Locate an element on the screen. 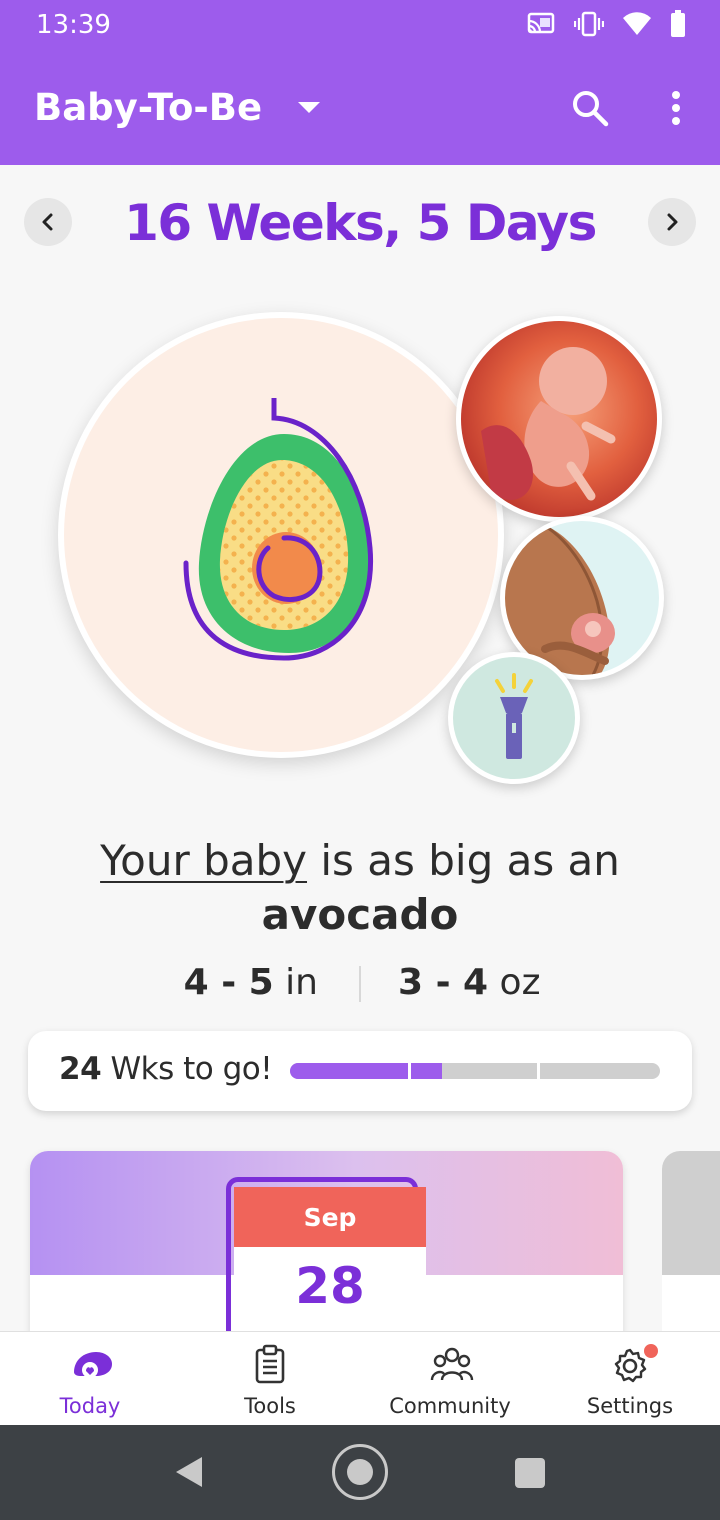 This screenshot has width=720, height=1520. due-date-card: Sep 28 is located at coordinates (326, 1251).